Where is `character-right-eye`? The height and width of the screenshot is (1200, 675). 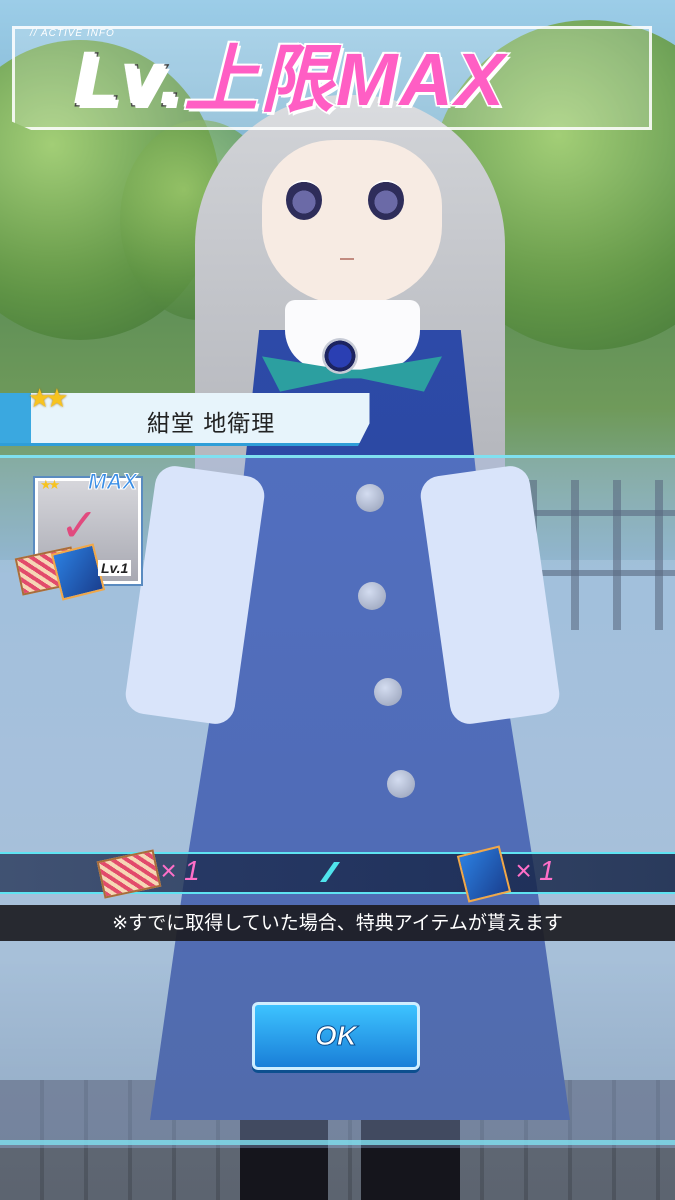 character-right-eye is located at coordinates (386, 200).